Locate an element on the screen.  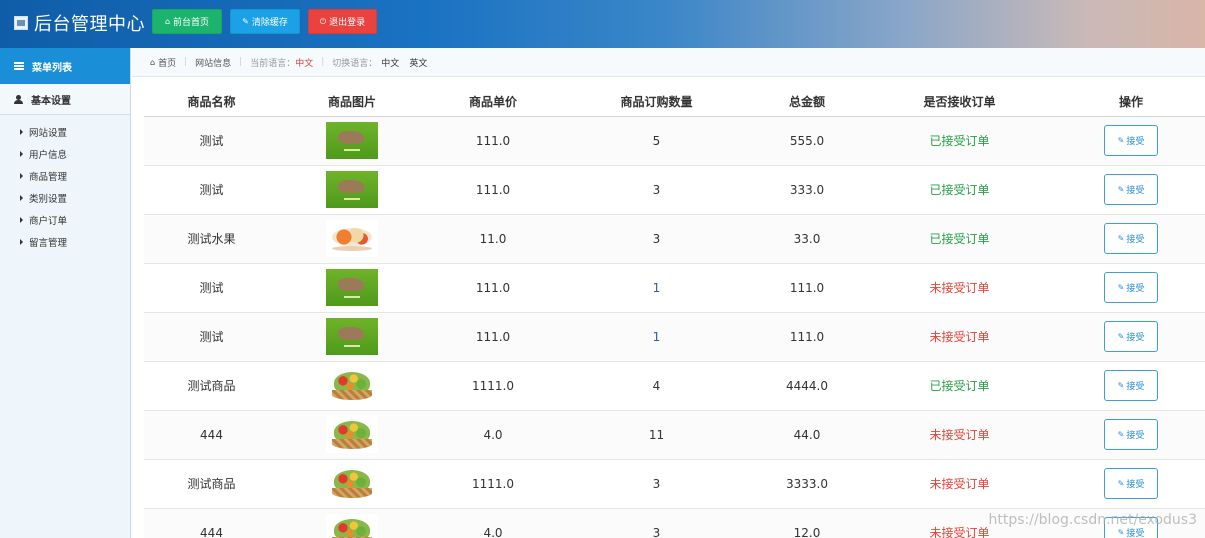
cell-price: 111.0 is located at coordinates (493, 141).